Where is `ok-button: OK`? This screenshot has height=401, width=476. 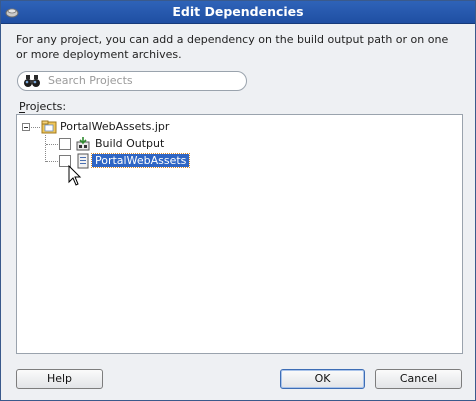
ok-button: OK is located at coordinates (322, 379).